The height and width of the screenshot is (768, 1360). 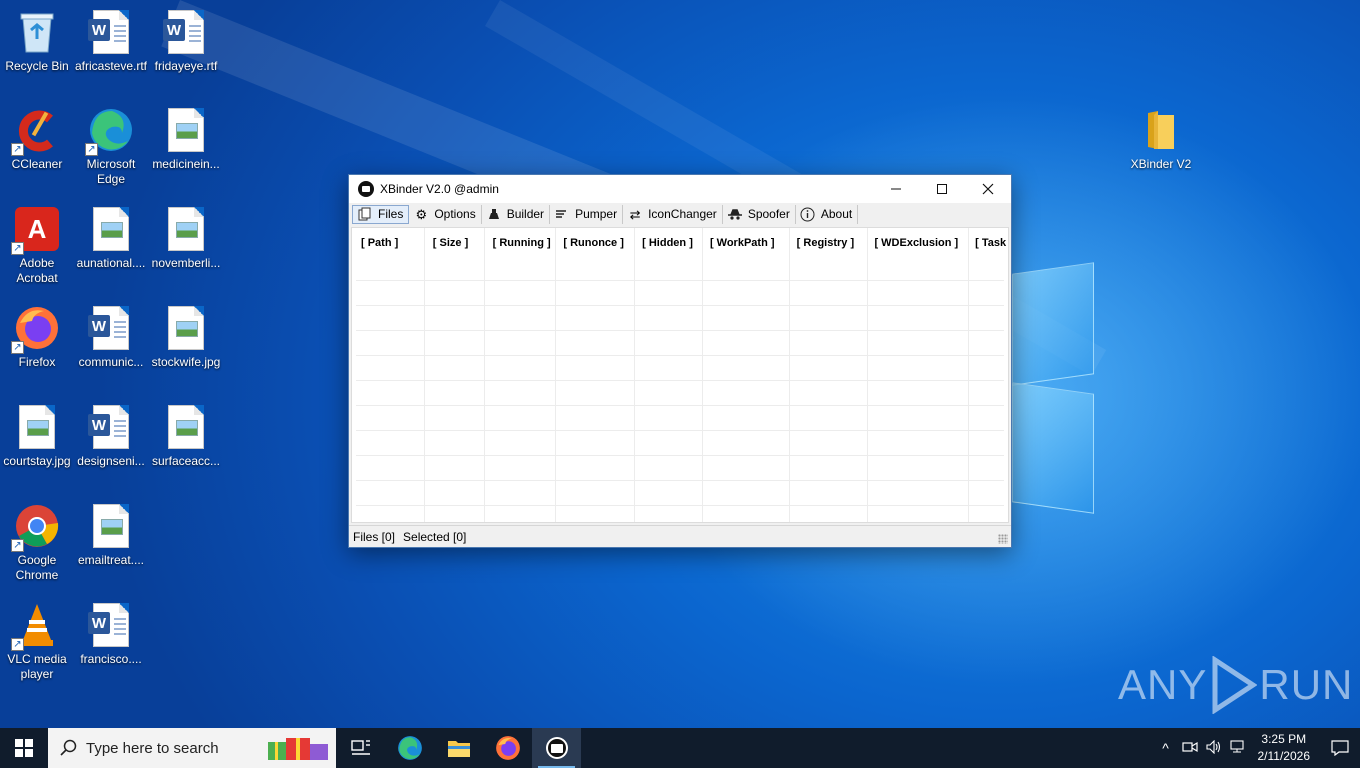 What do you see at coordinates (1190, 748) in the screenshot?
I see `meet-now-icon` at bounding box center [1190, 748].